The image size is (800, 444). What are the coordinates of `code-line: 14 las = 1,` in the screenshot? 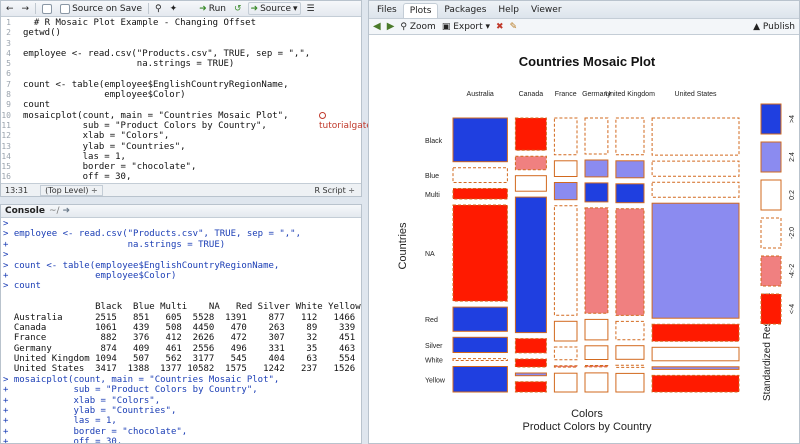 It's located at (181, 157).